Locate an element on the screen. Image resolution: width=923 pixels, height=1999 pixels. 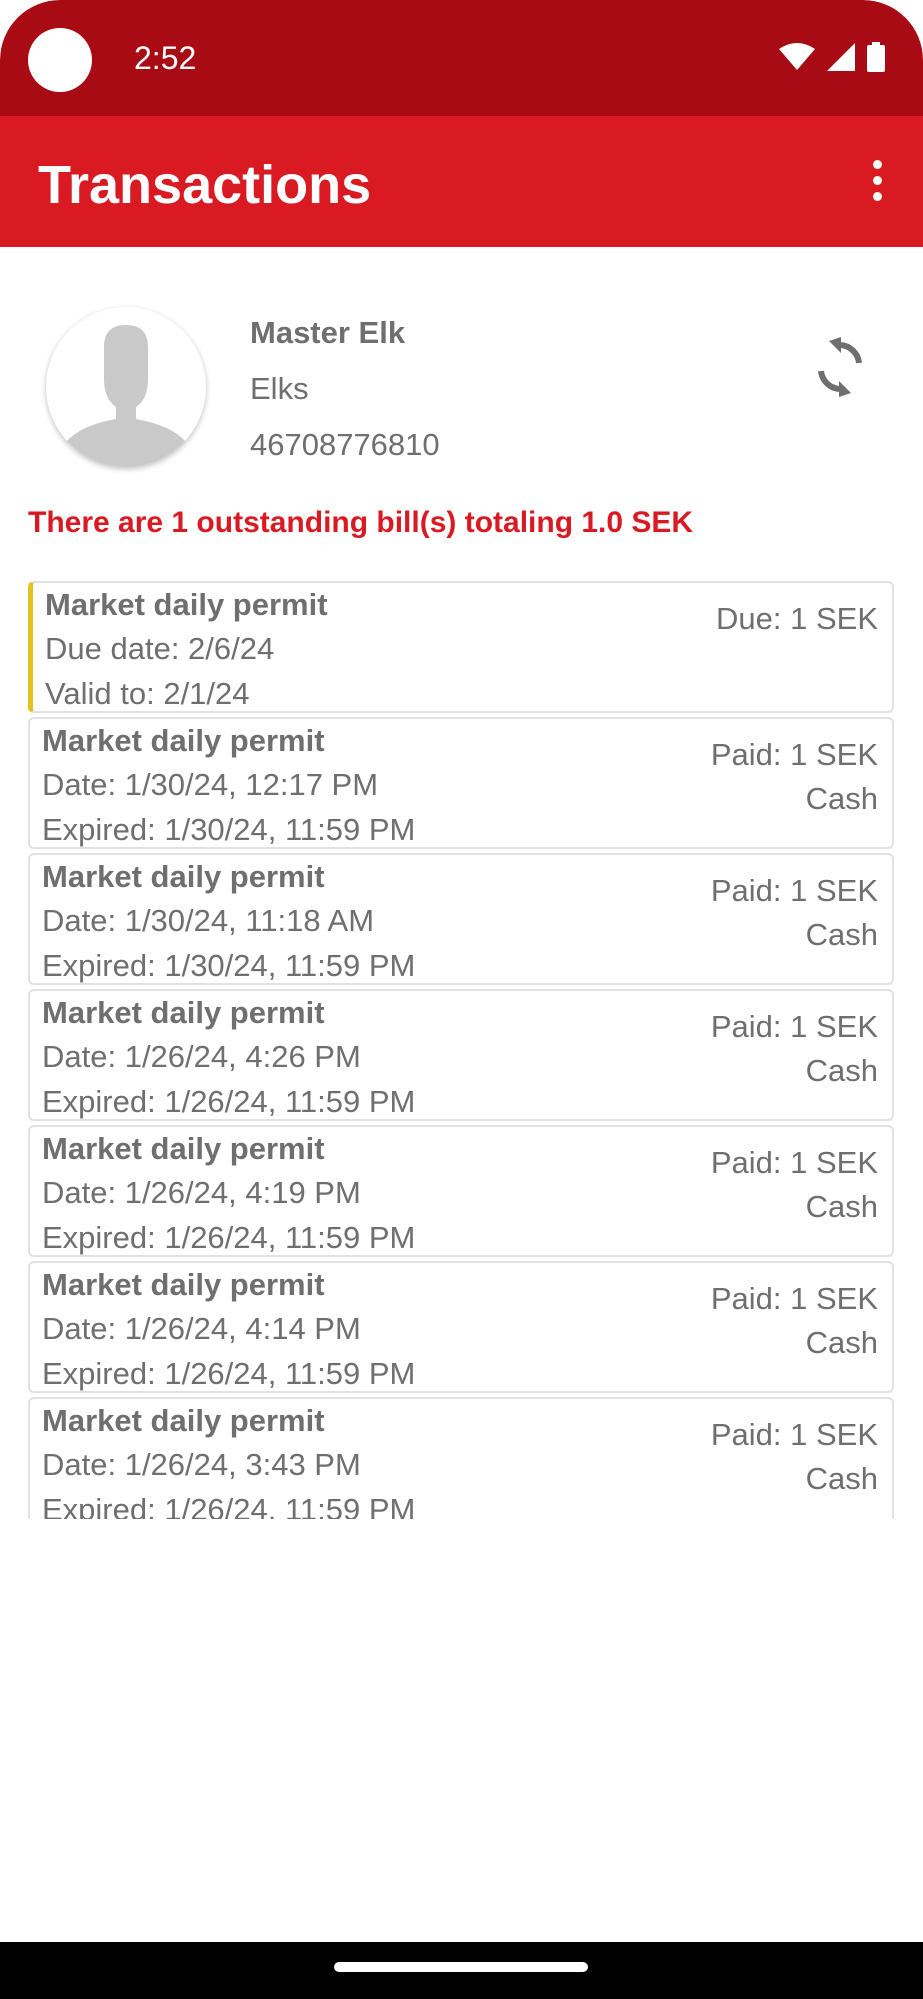
transaction-date: Date: 1/26/24, 4:14 PM is located at coordinates (201, 1328).